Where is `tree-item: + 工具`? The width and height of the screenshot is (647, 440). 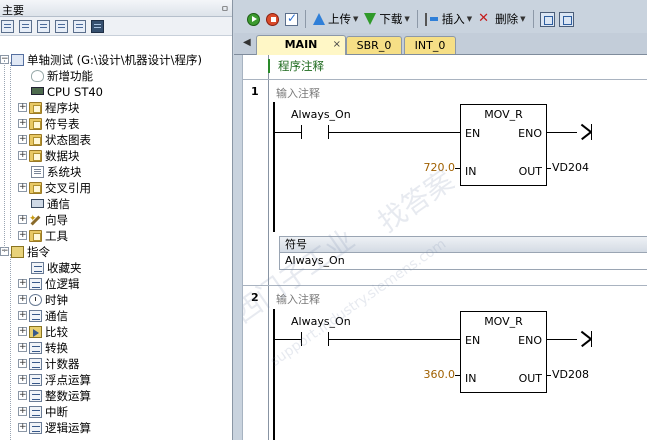 tree-item: + 工具 is located at coordinates (43, 236).